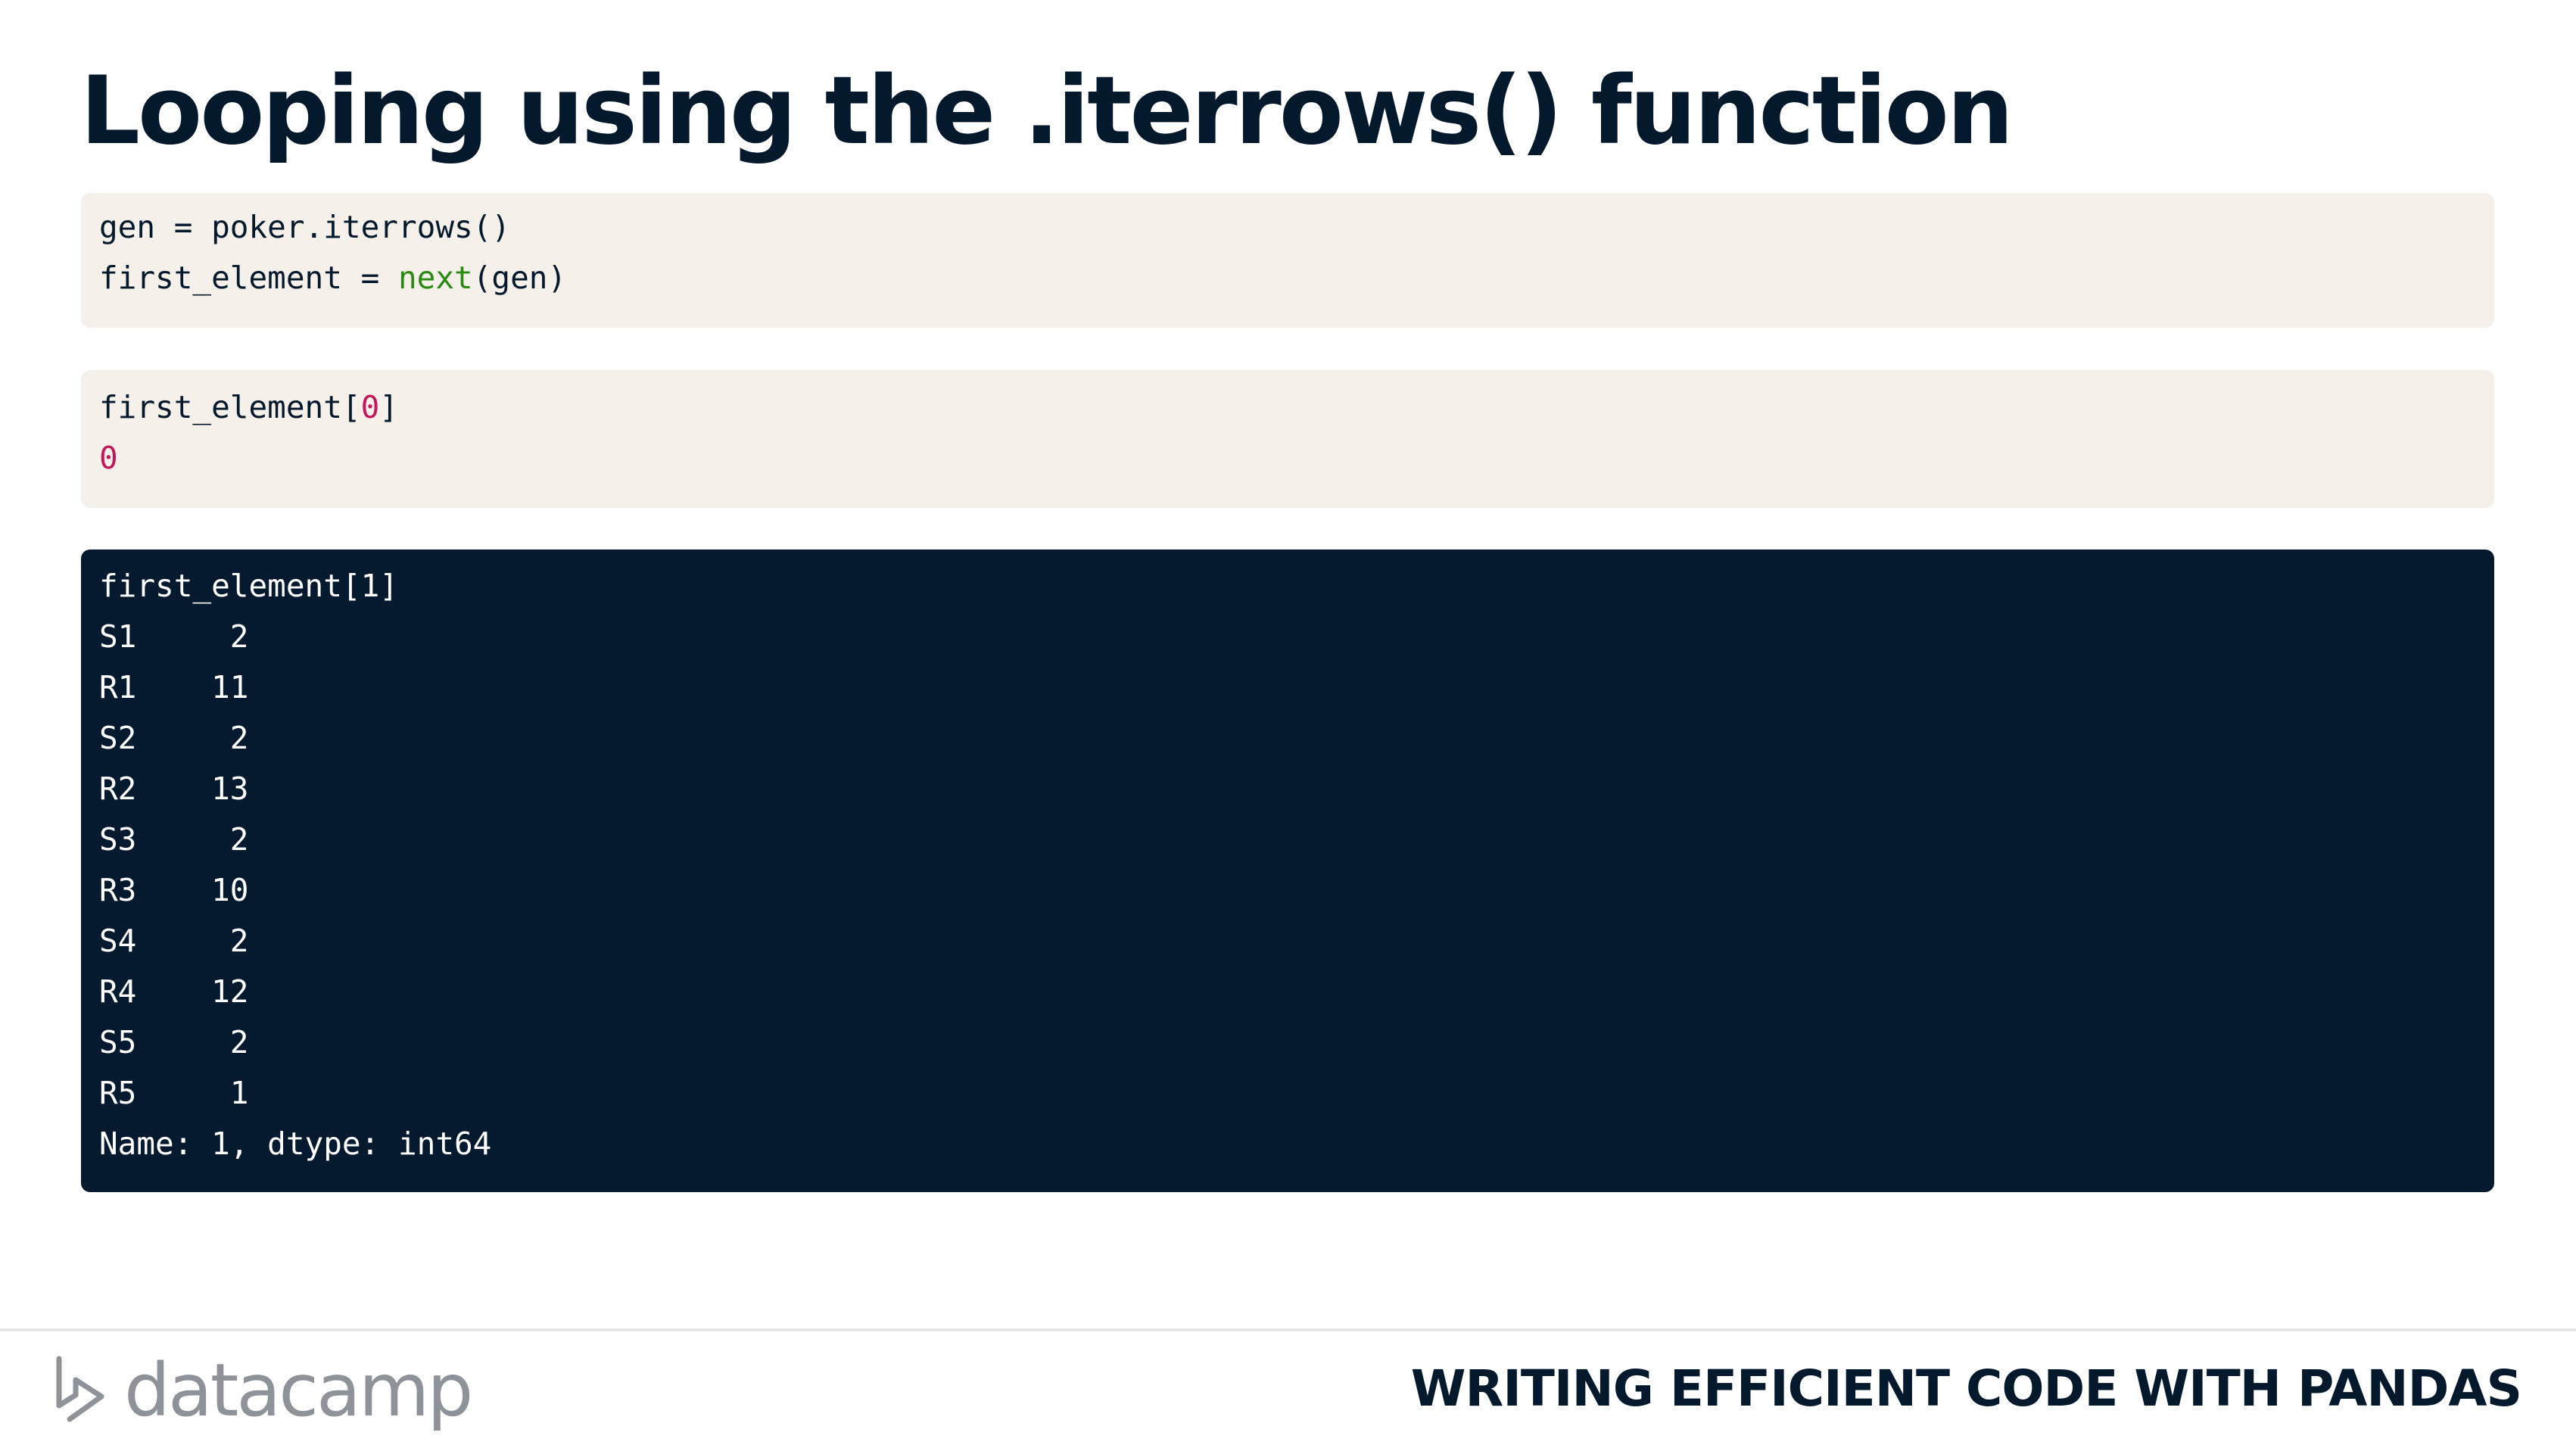  What do you see at coordinates (80, 1389) in the screenshot?
I see `datacamp-logo-icon` at bounding box center [80, 1389].